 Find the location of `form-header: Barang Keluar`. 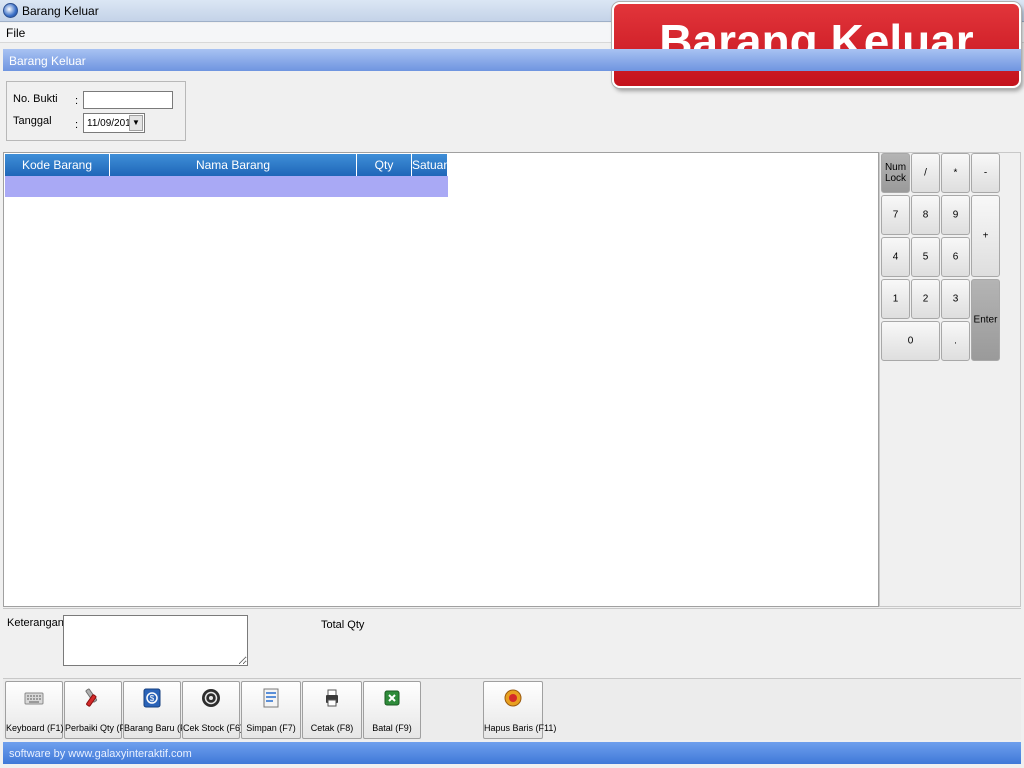

form-header: Barang Keluar is located at coordinates (512, 60).